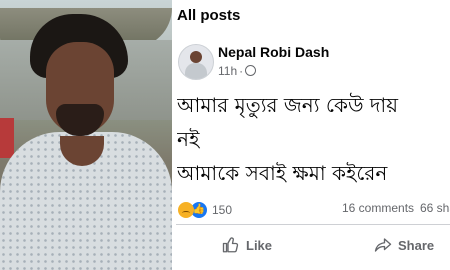  Describe the element at coordinates (227, 71) in the screenshot. I see `post-time: 11h` at that location.